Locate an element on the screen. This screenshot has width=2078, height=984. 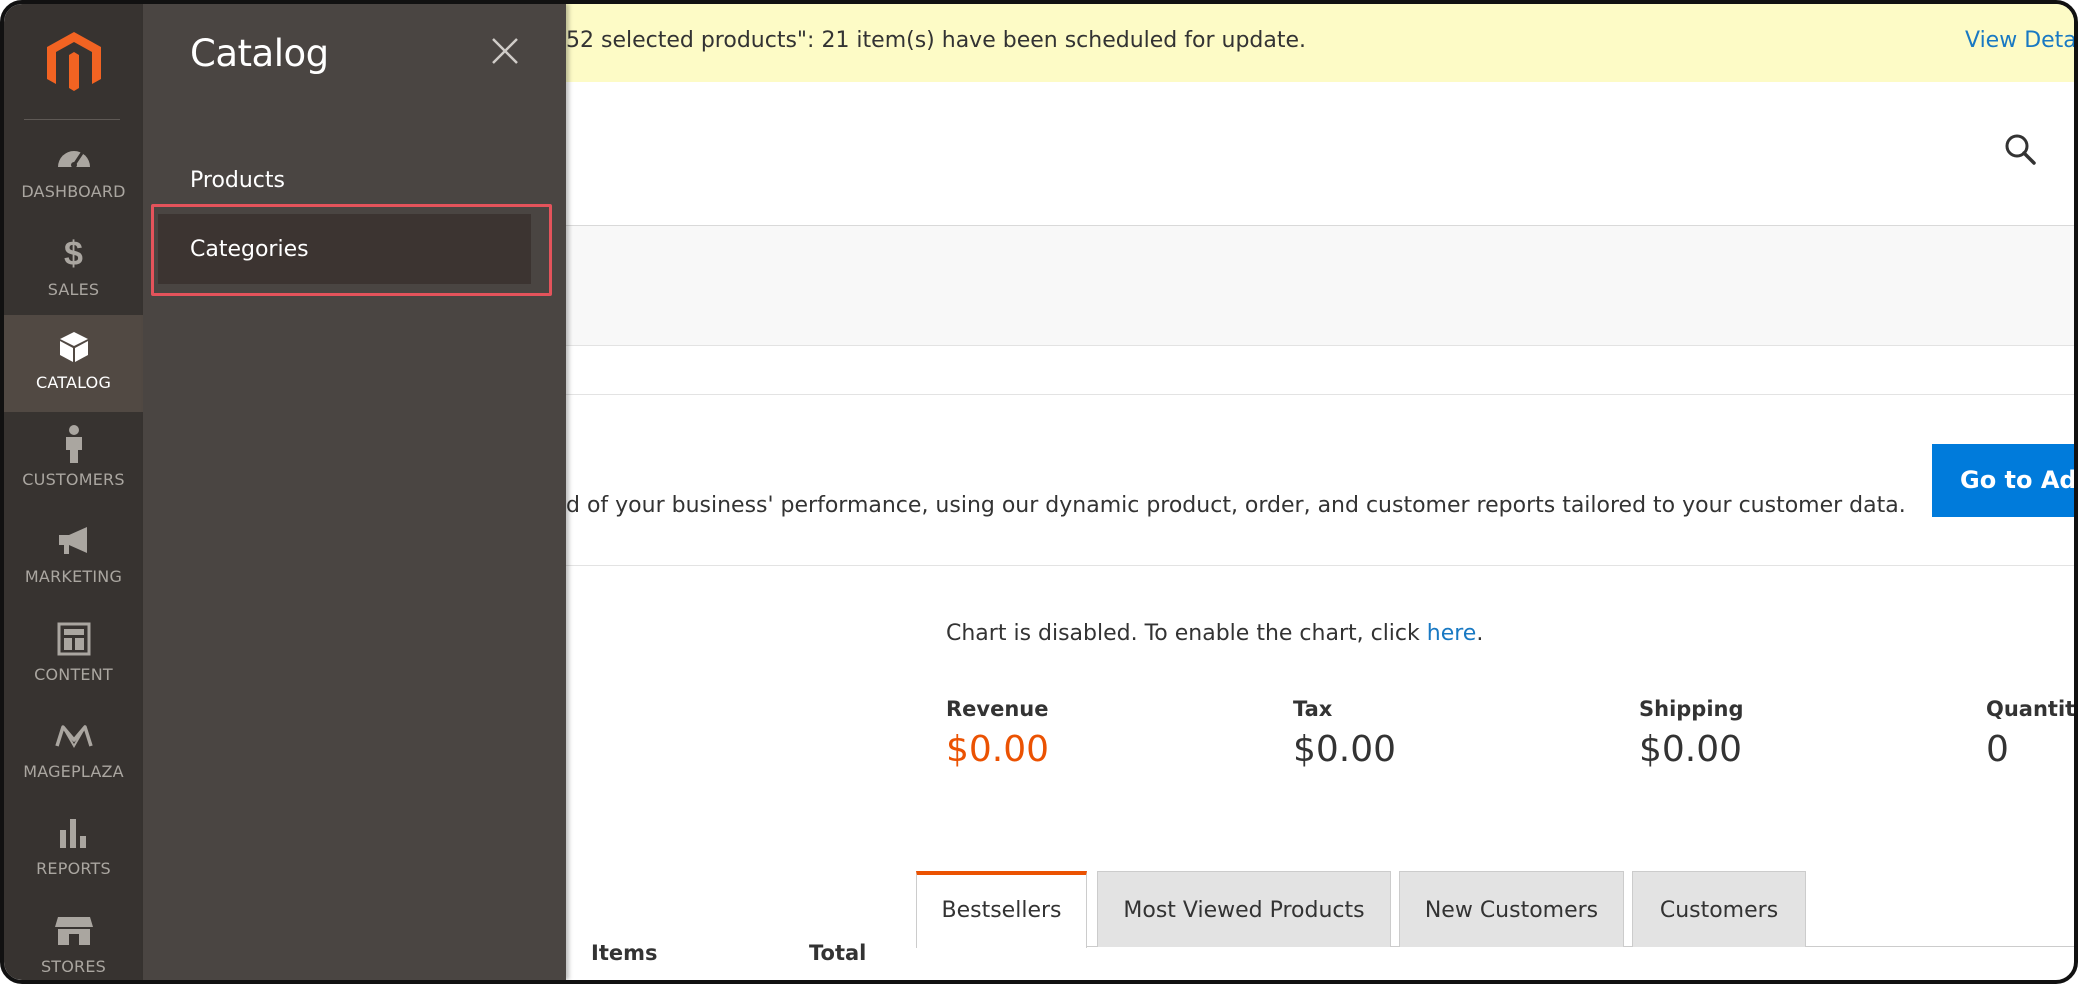
stat-tax: Tax $0.00 is located at coordinates (1344, 733).